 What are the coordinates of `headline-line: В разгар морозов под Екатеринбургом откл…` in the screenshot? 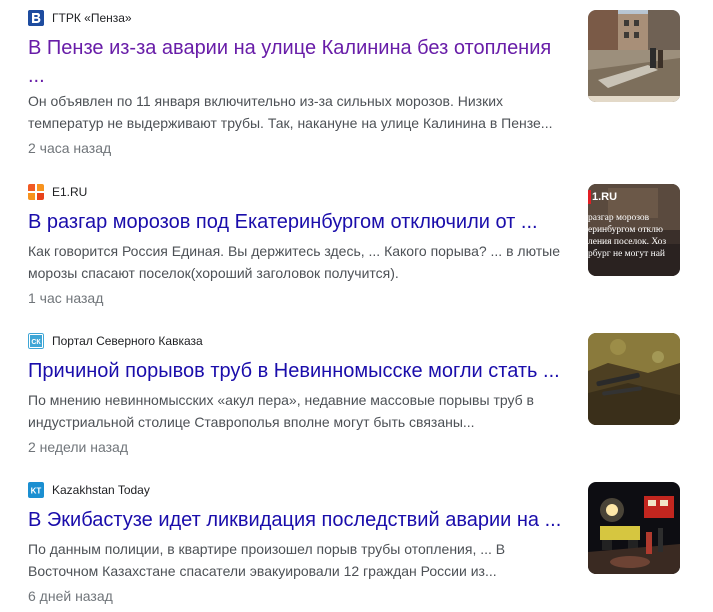 It's located at (283, 222).